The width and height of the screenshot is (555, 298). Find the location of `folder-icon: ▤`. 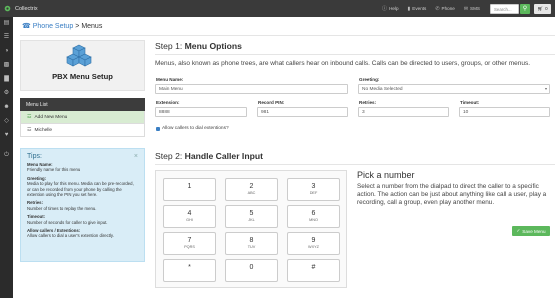

folder-icon: ▤ is located at coordinates (6, 23).